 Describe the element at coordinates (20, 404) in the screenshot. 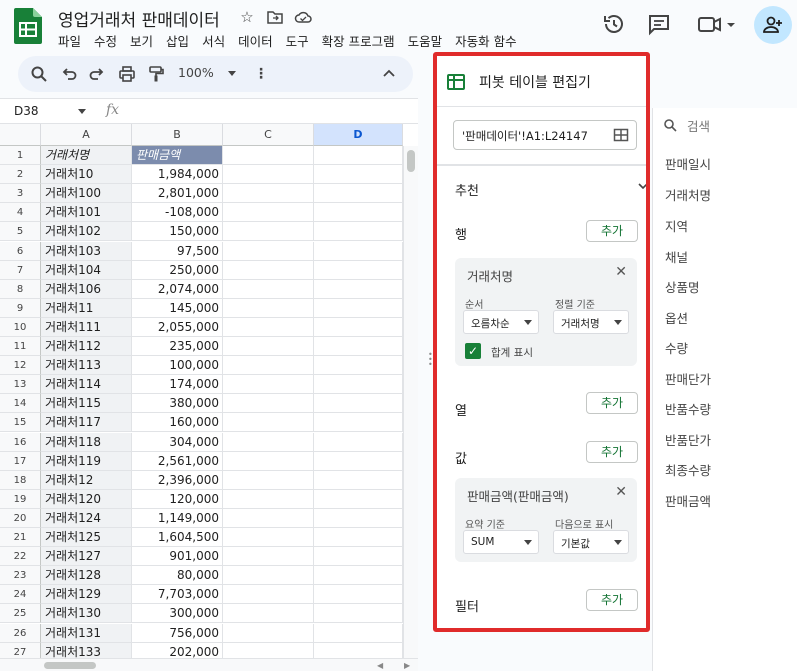

I see `row-header: 14` at that location.